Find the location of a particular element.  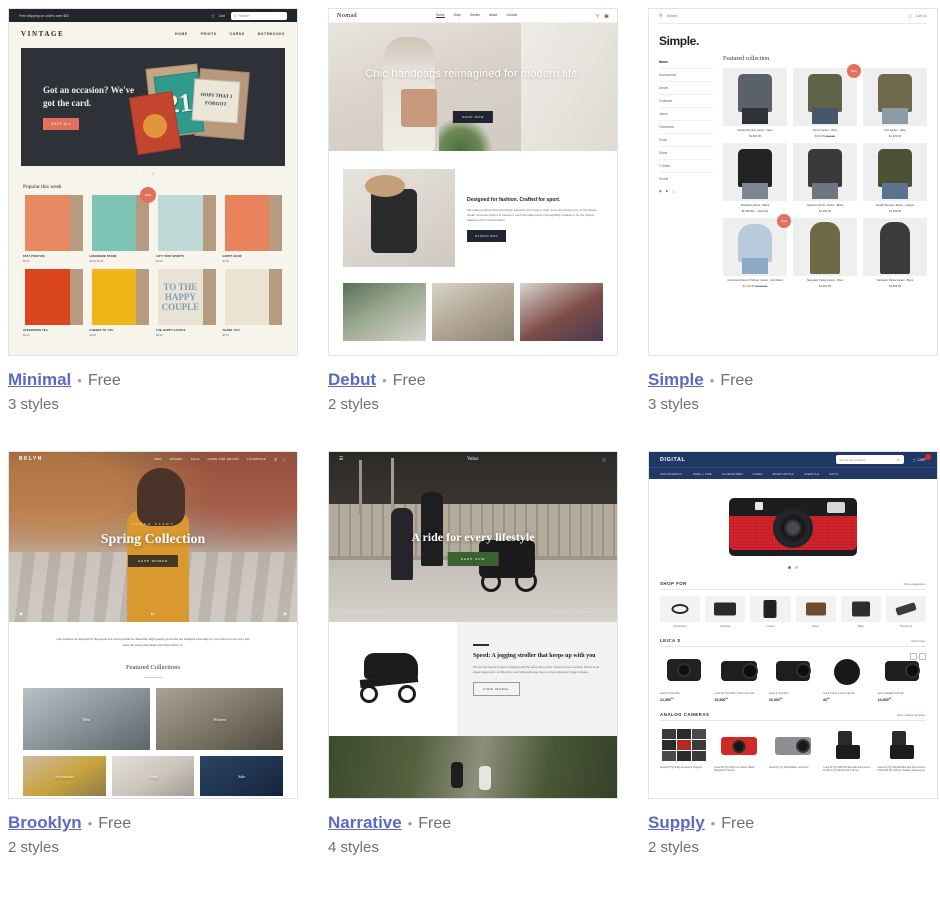

sidebar-item-footwear: Footwear is located at coordinates (686, 101).